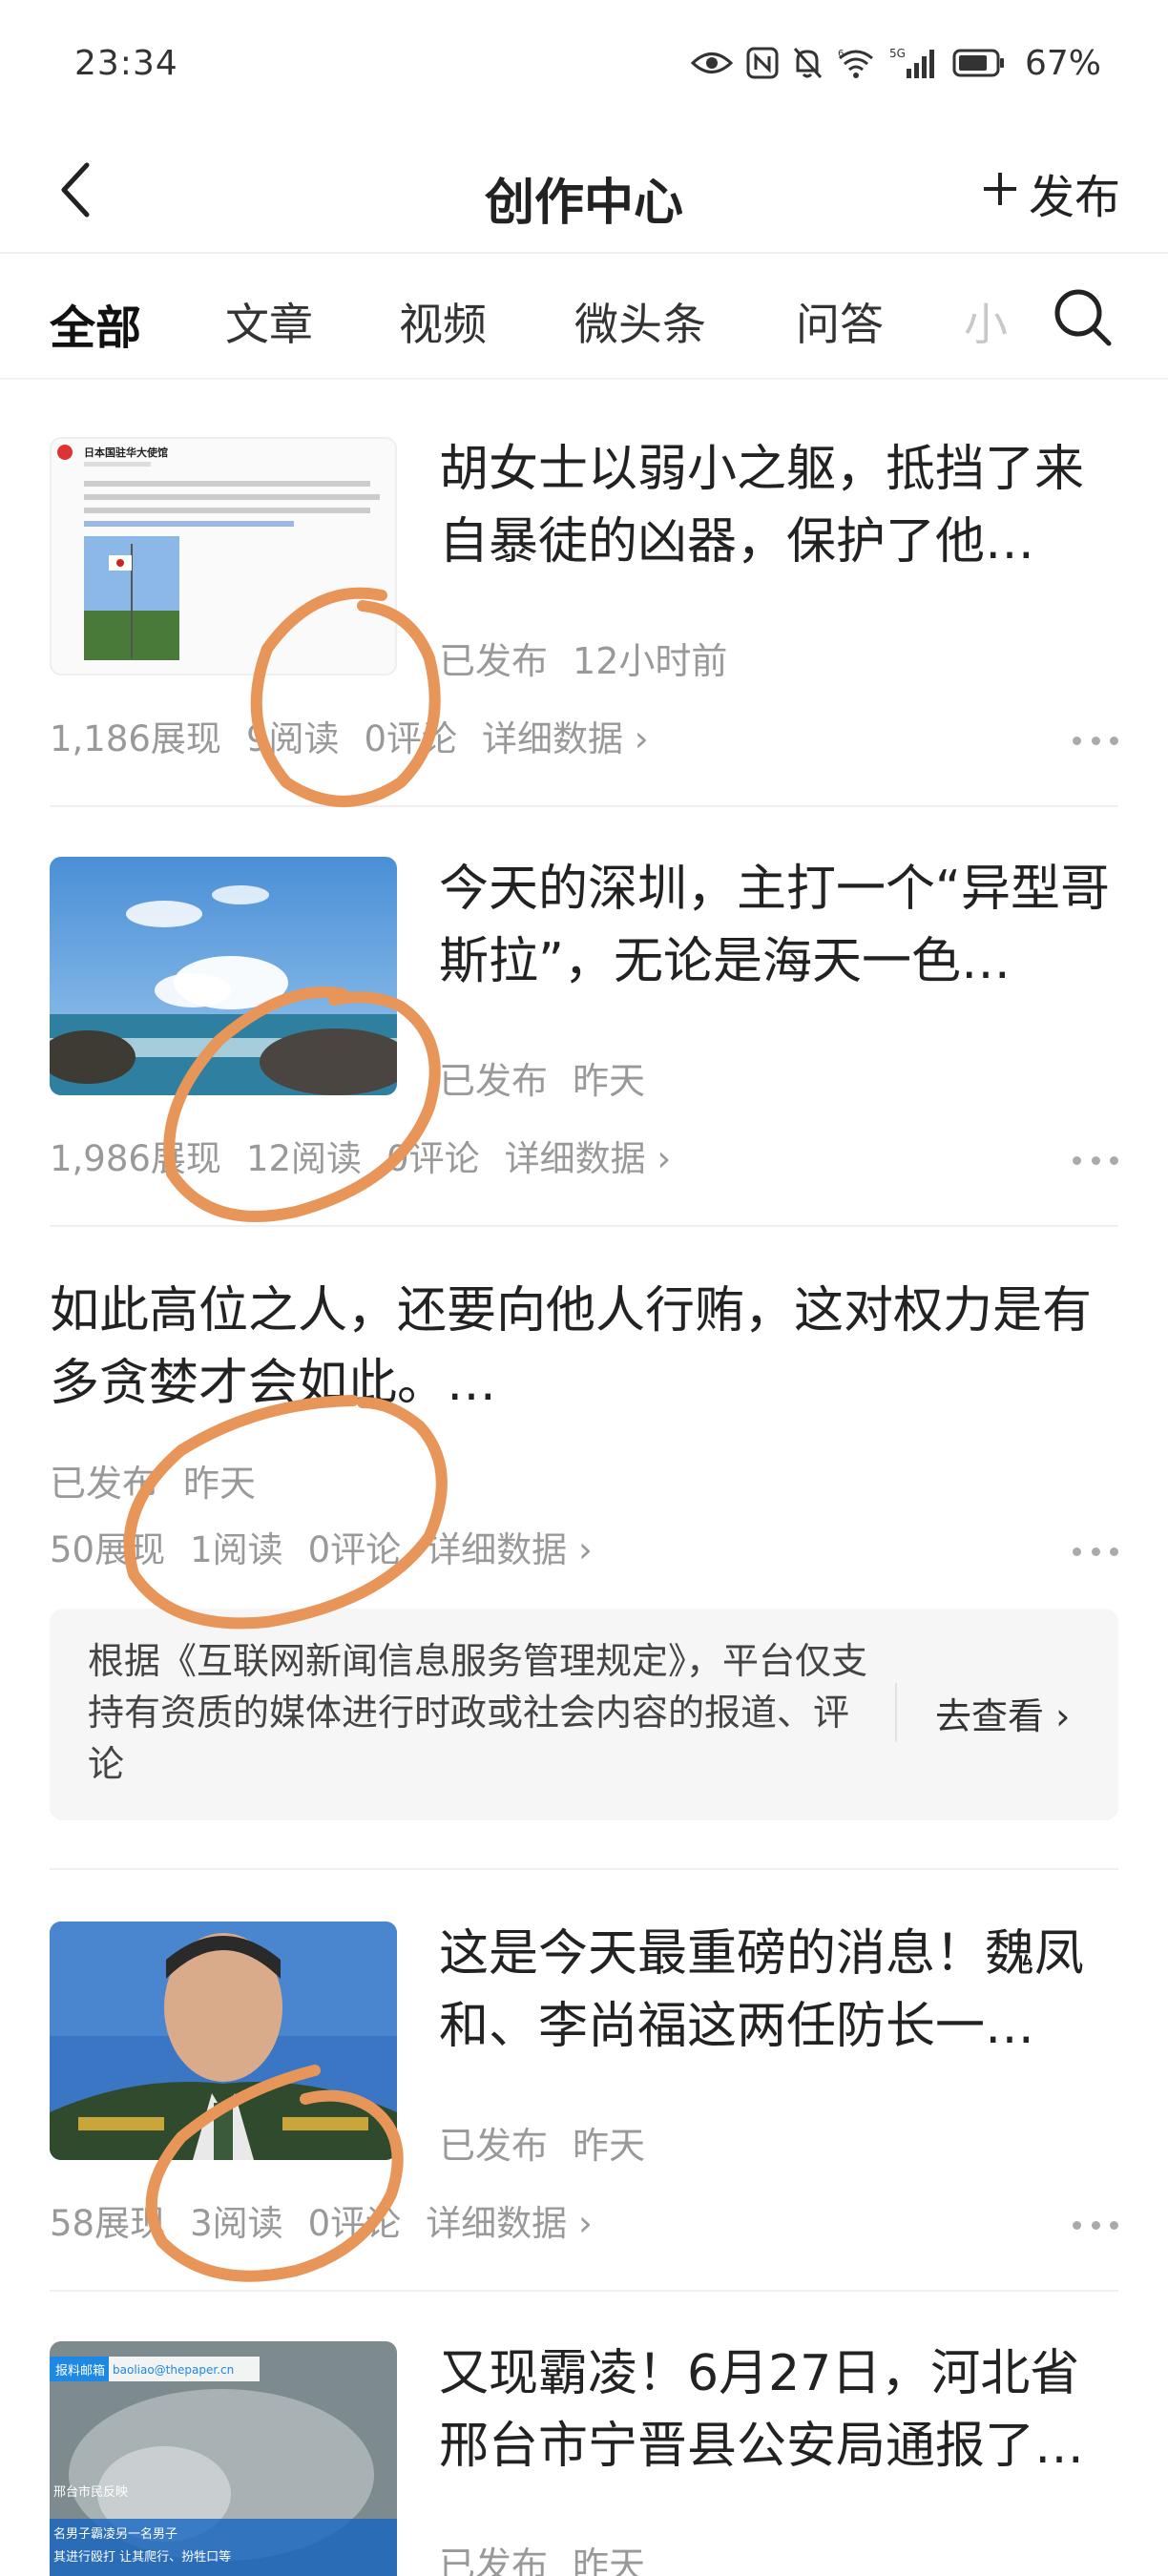 This screenshot has height=2576, width=1168. I want to click on battery-icon, so click(979, 63).